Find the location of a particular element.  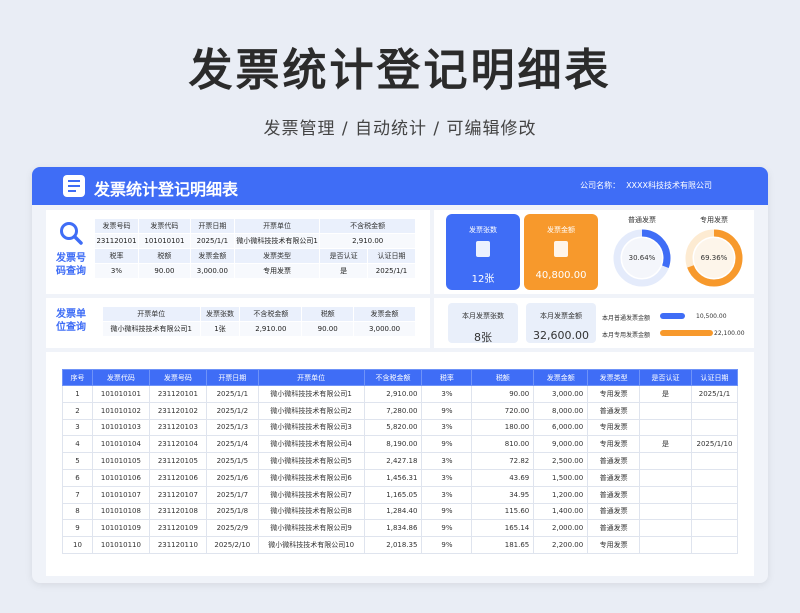

table-cell: 2 is located at coordinates (77, 410).